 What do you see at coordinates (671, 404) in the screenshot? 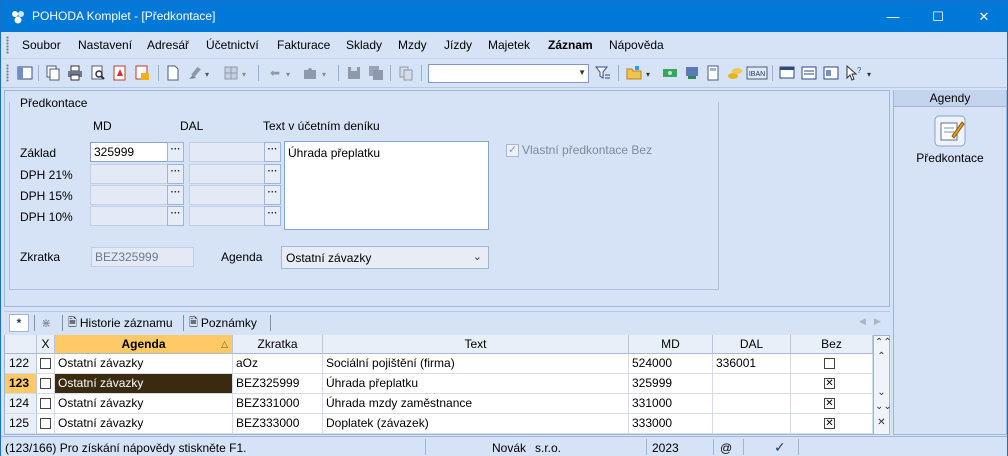
I see `cell-md: 331000` at bounding box center [671, 404].